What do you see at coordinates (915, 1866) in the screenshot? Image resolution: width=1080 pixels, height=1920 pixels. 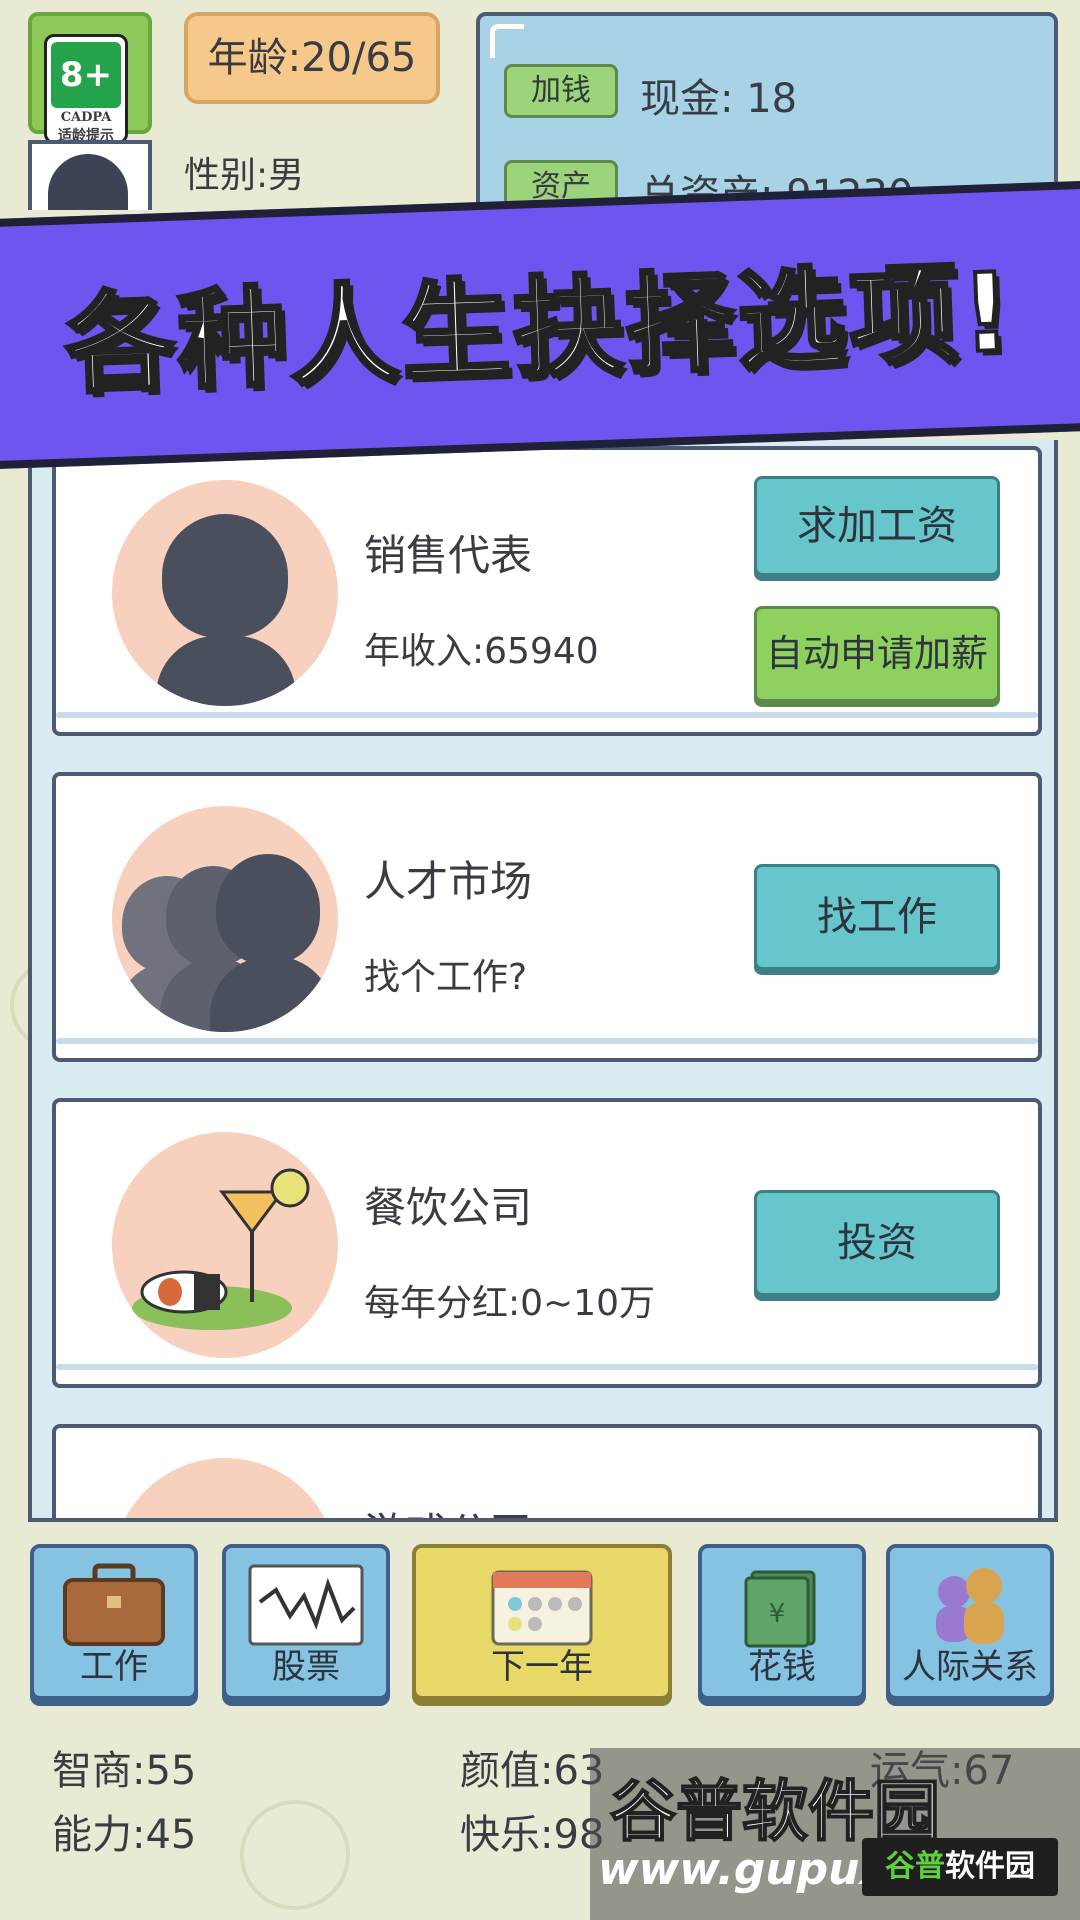 I see `watermark-logo-a: 谷普` at bounding box center [915, 1866].